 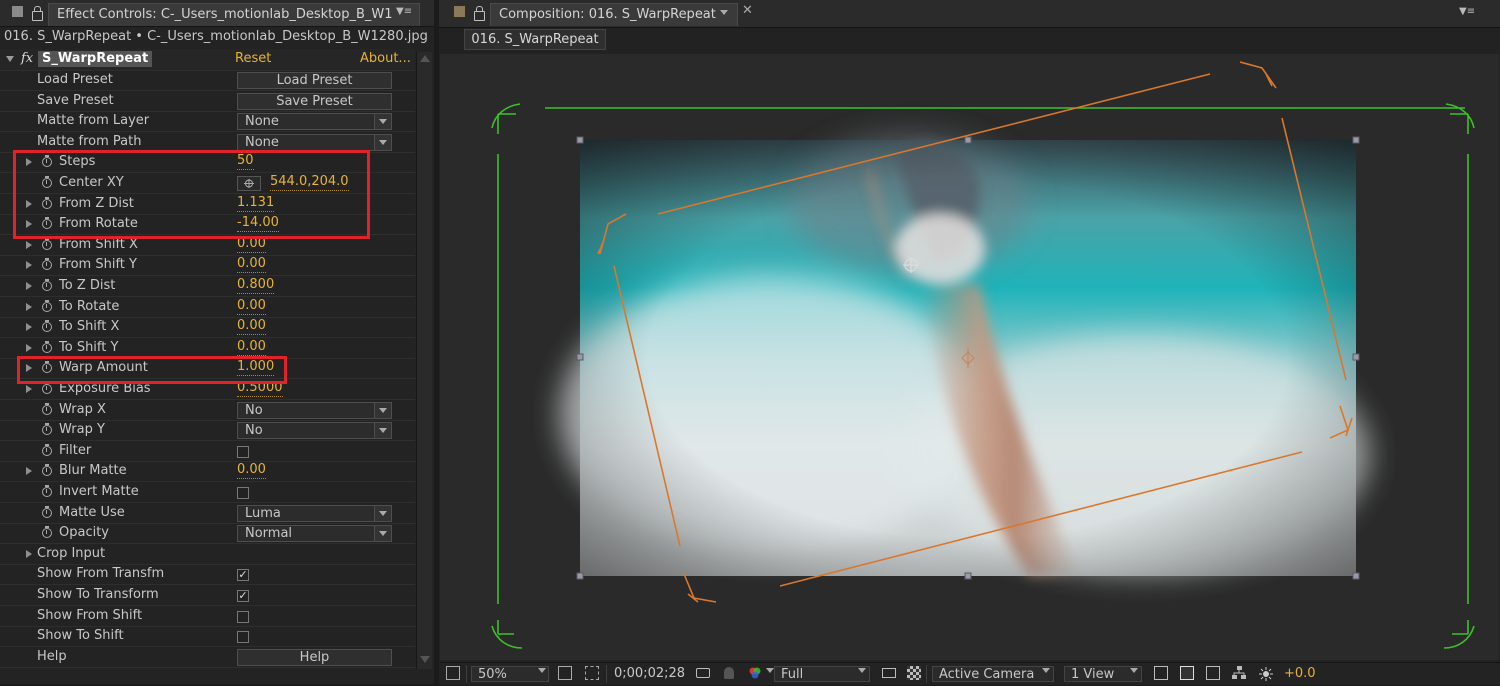 What do you see at coordinates (425, 58) in the screenshot?
I see `scroll-up-arrow-icon` at bounding box center [425, 58].